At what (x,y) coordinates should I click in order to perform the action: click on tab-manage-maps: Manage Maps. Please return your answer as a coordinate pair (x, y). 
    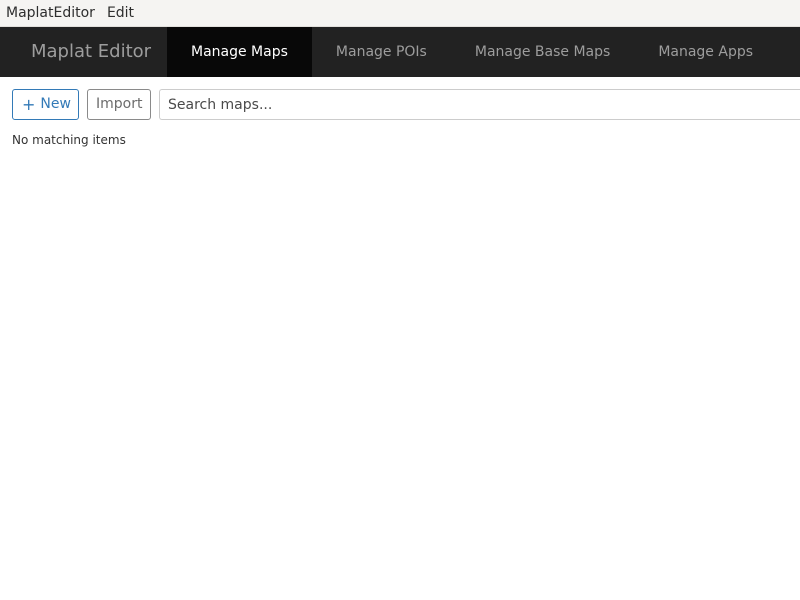
    Looking at the image, I should click on (239, 52).